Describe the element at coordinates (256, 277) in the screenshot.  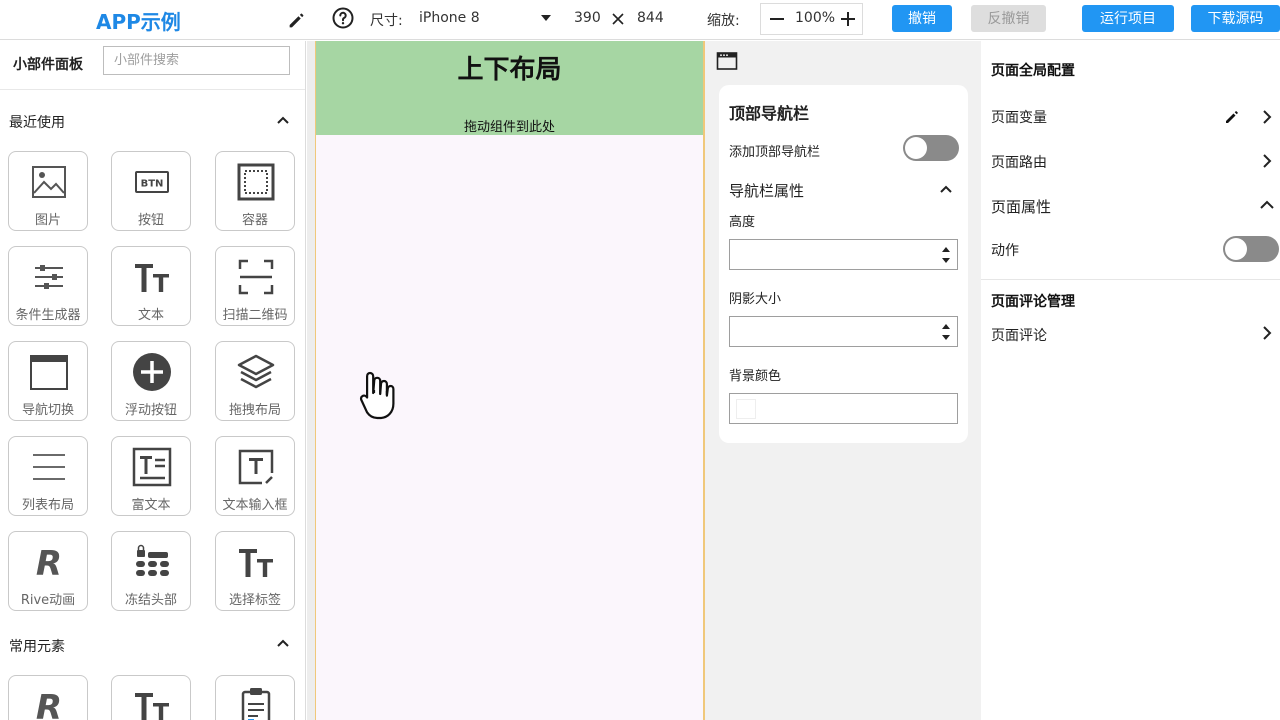
I see `scan-icon` at that location.